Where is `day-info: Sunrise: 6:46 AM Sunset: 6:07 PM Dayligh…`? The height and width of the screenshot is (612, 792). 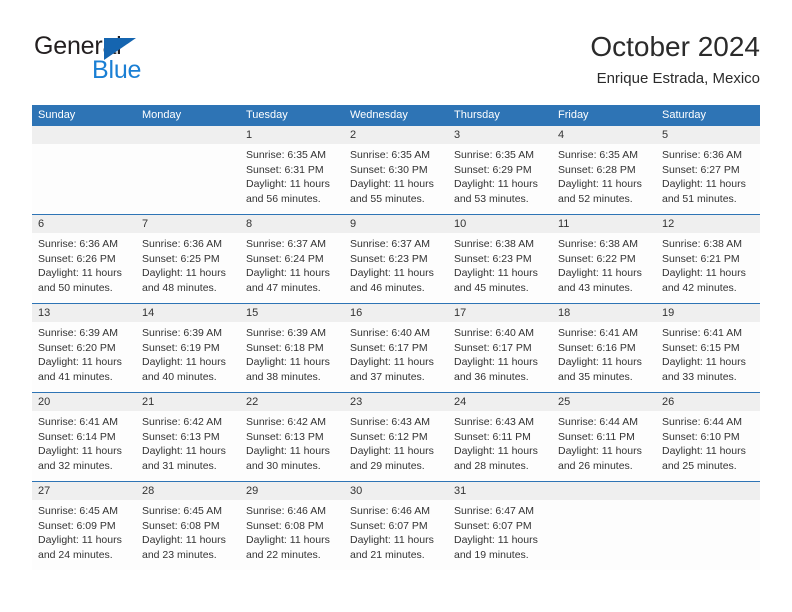
day-info: Sunrise: 6:46 AM Sunset: 6:07 PM Dayligh… is located at coordinates (396, 531).